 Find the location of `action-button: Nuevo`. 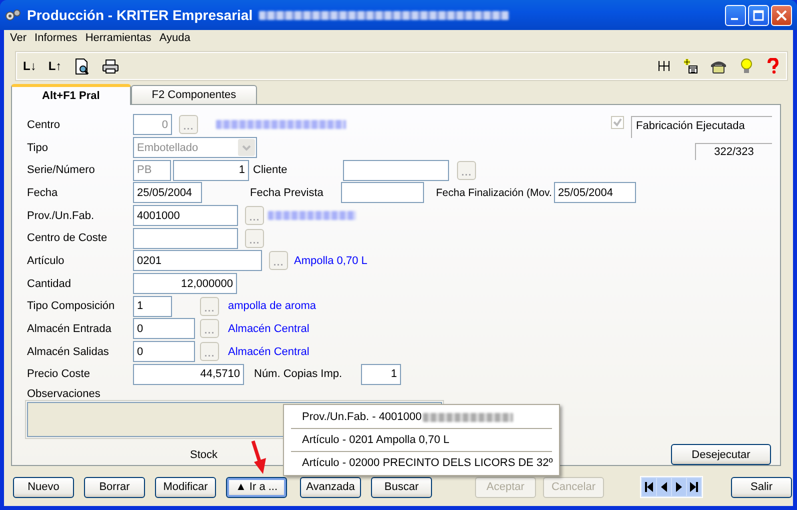

action-button: Nuevo is located at coordinates (43, 487).